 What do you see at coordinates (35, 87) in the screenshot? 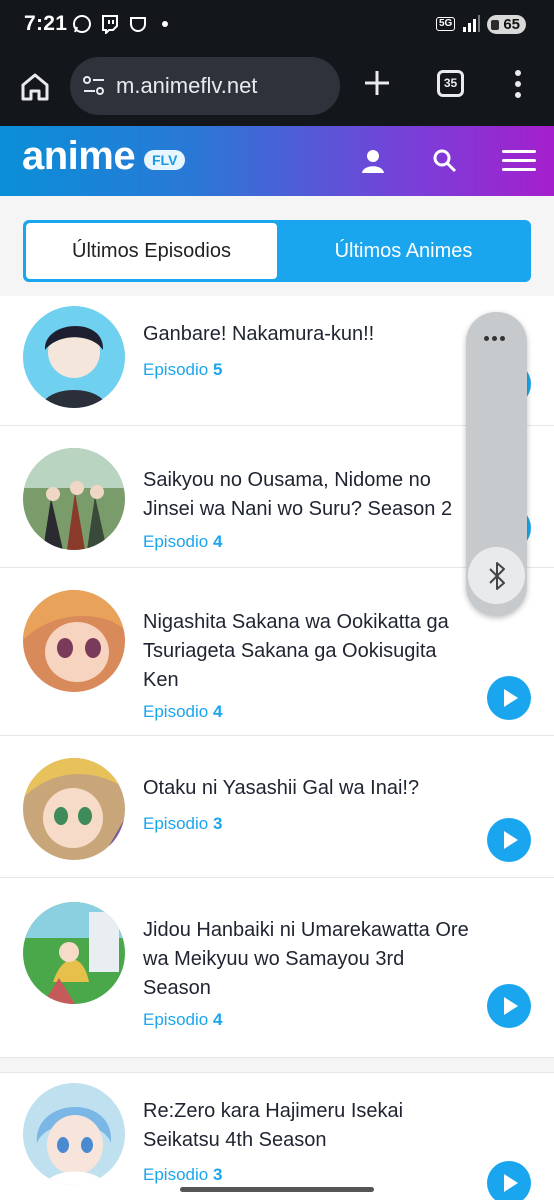
I see `home-icon` at bounding box center [35, 87].